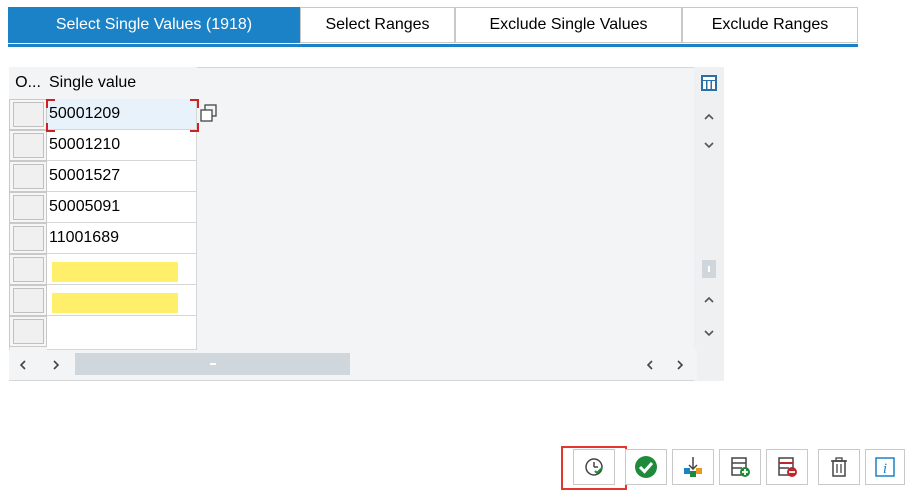 The width and height of the screenshot is (909, 493). Describe the element at coordinates (122, 176) in the screenshot. I see `single-value-cell: 50001527` at that location.